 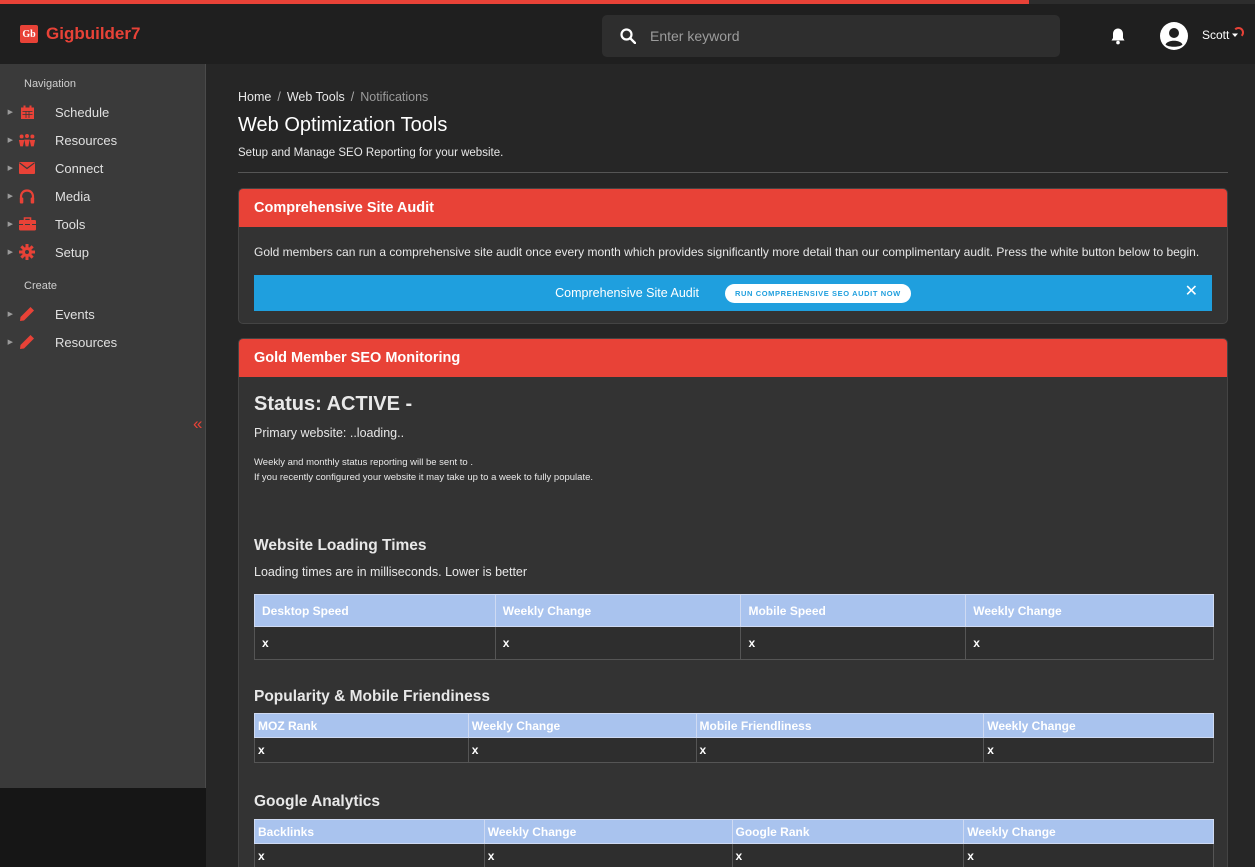 What do you see at coordinates (394, 97) in the screenshot?
I see `breadcrumb-current: Notifications` at bounding box center [394, 97].